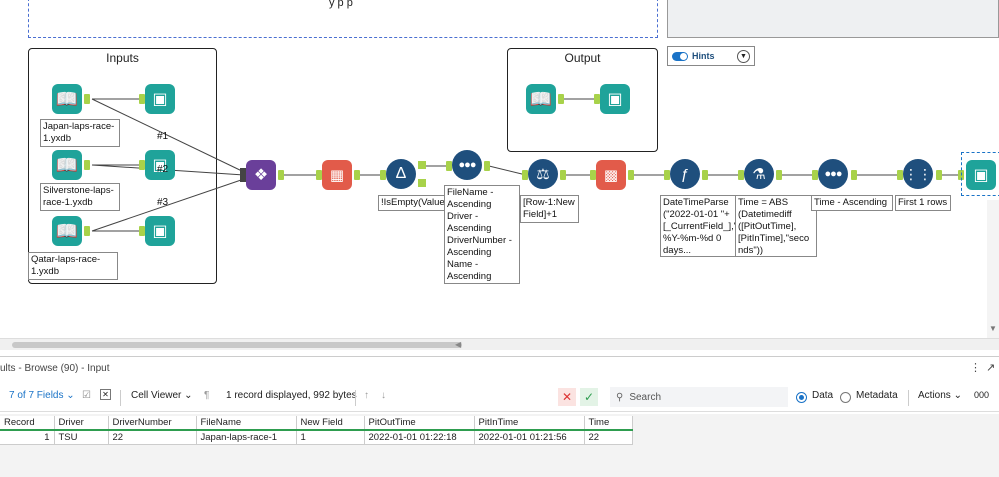 This screenshot has width=999, height=477. What do you see at coordinates (620, 397) in the screenshot?
I see `search-icon: ⚲` at bounding box center [620, 397].